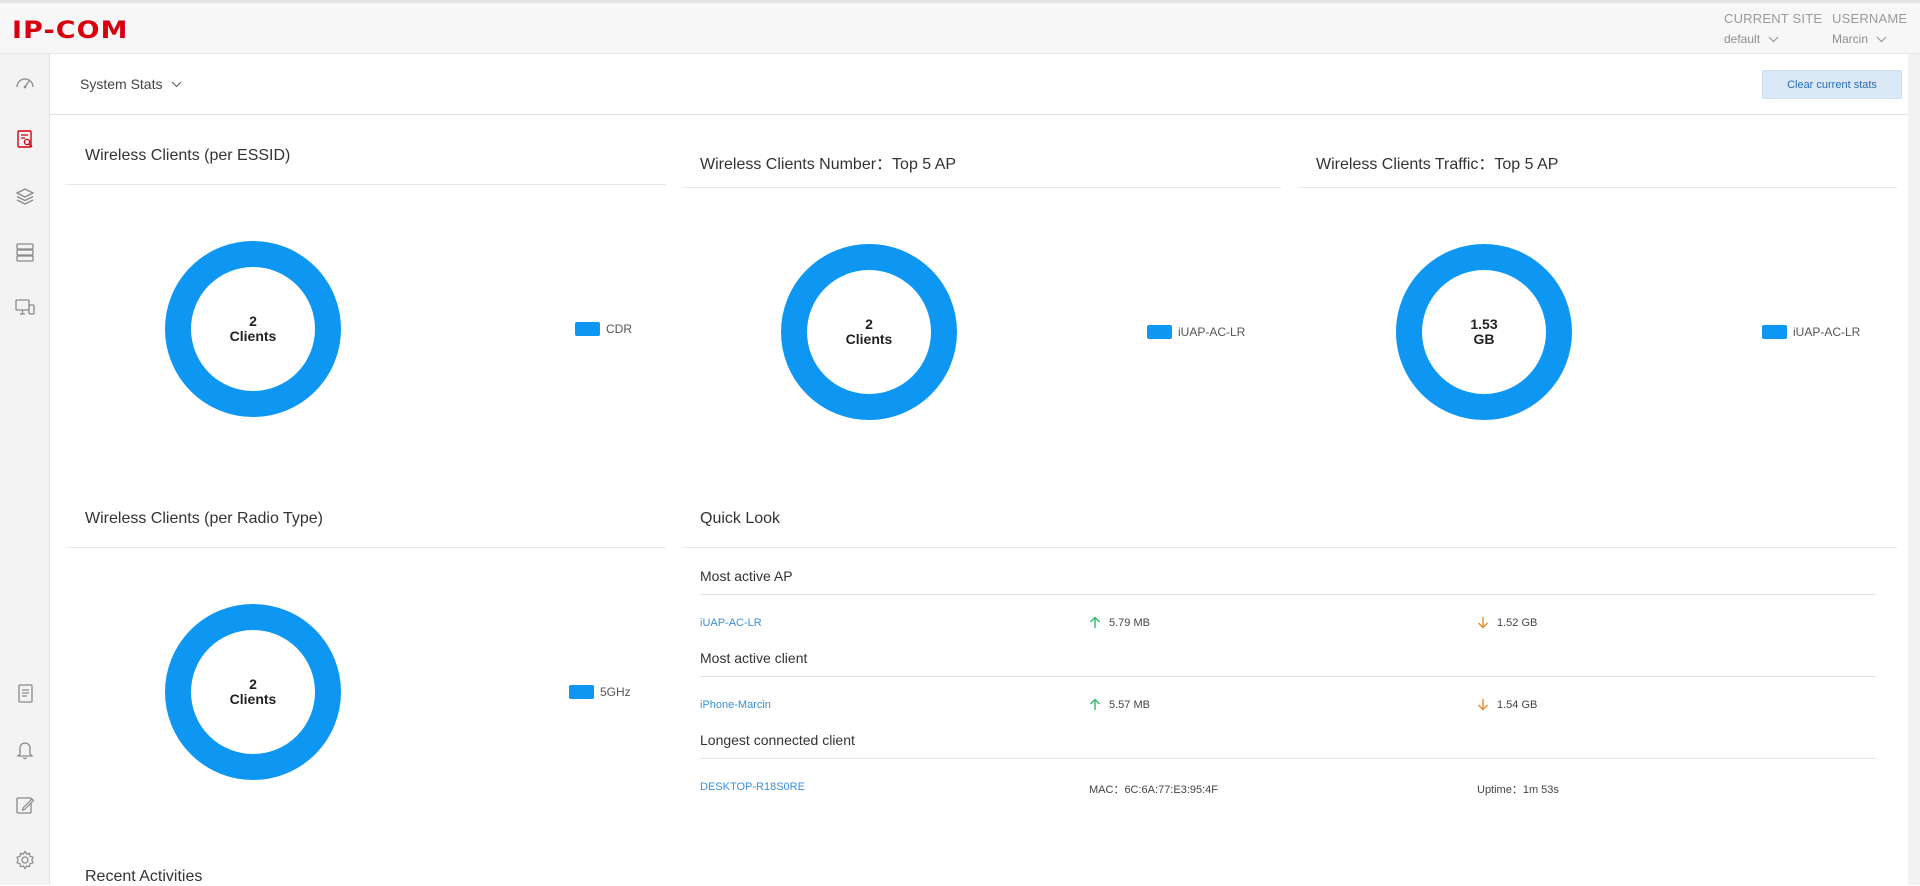  What do you see at coordinates (1129, 704) in the screenshot?
I see `upload-value: 5.57 MB` at bounding box center [1129, 704].